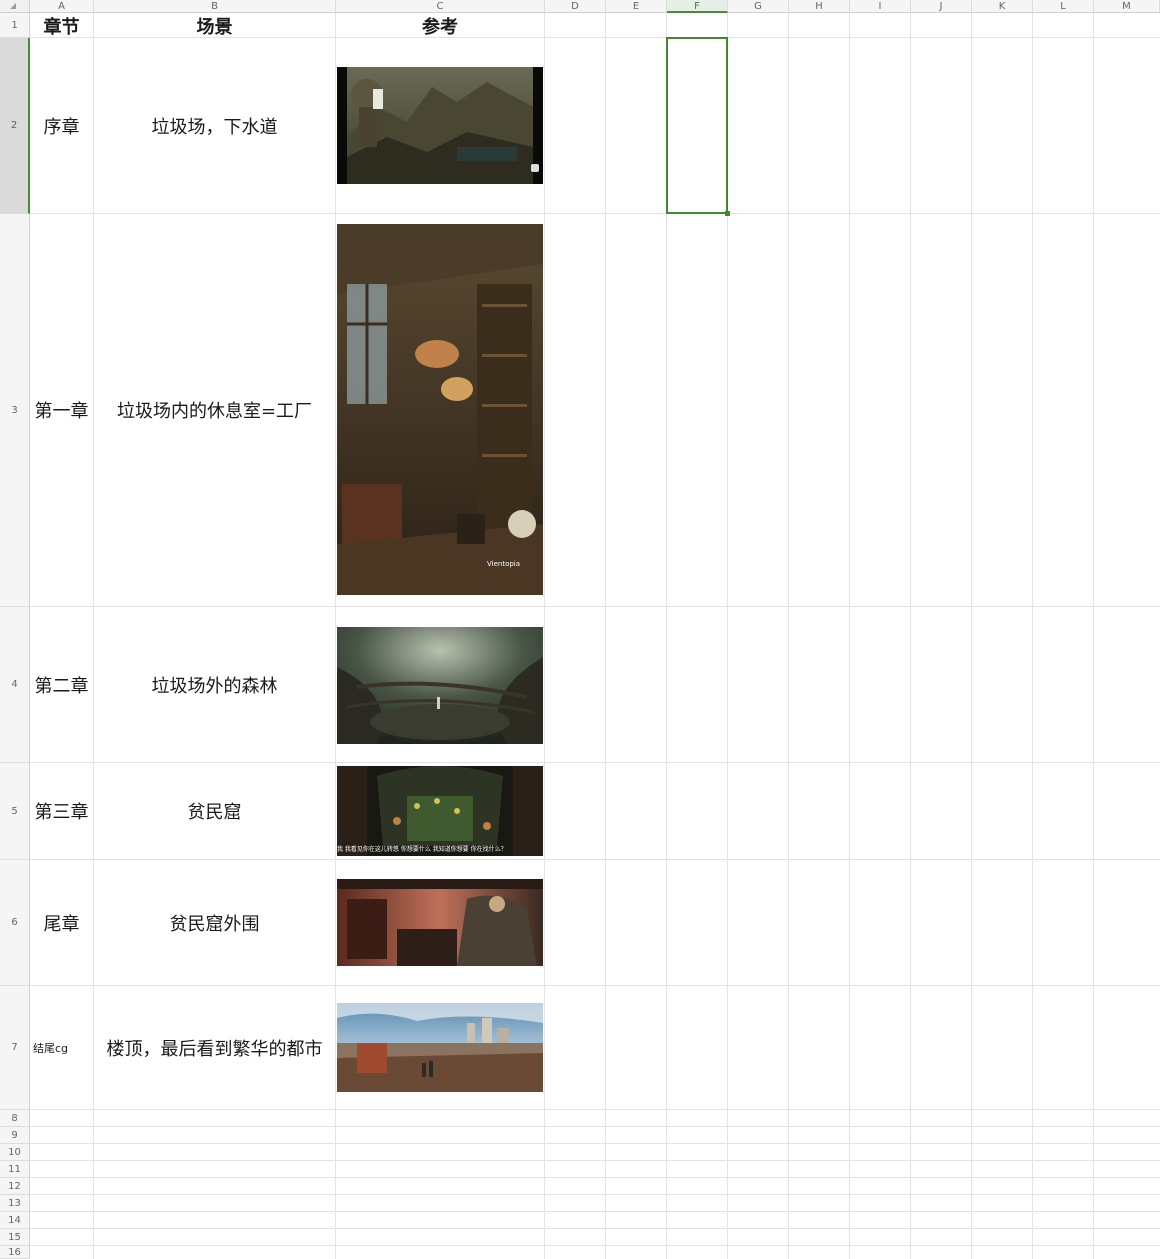 The width and height of the screenshot is (1160, 1259). I want to click on scene-cell: 贫民窟, so click(214, 811).